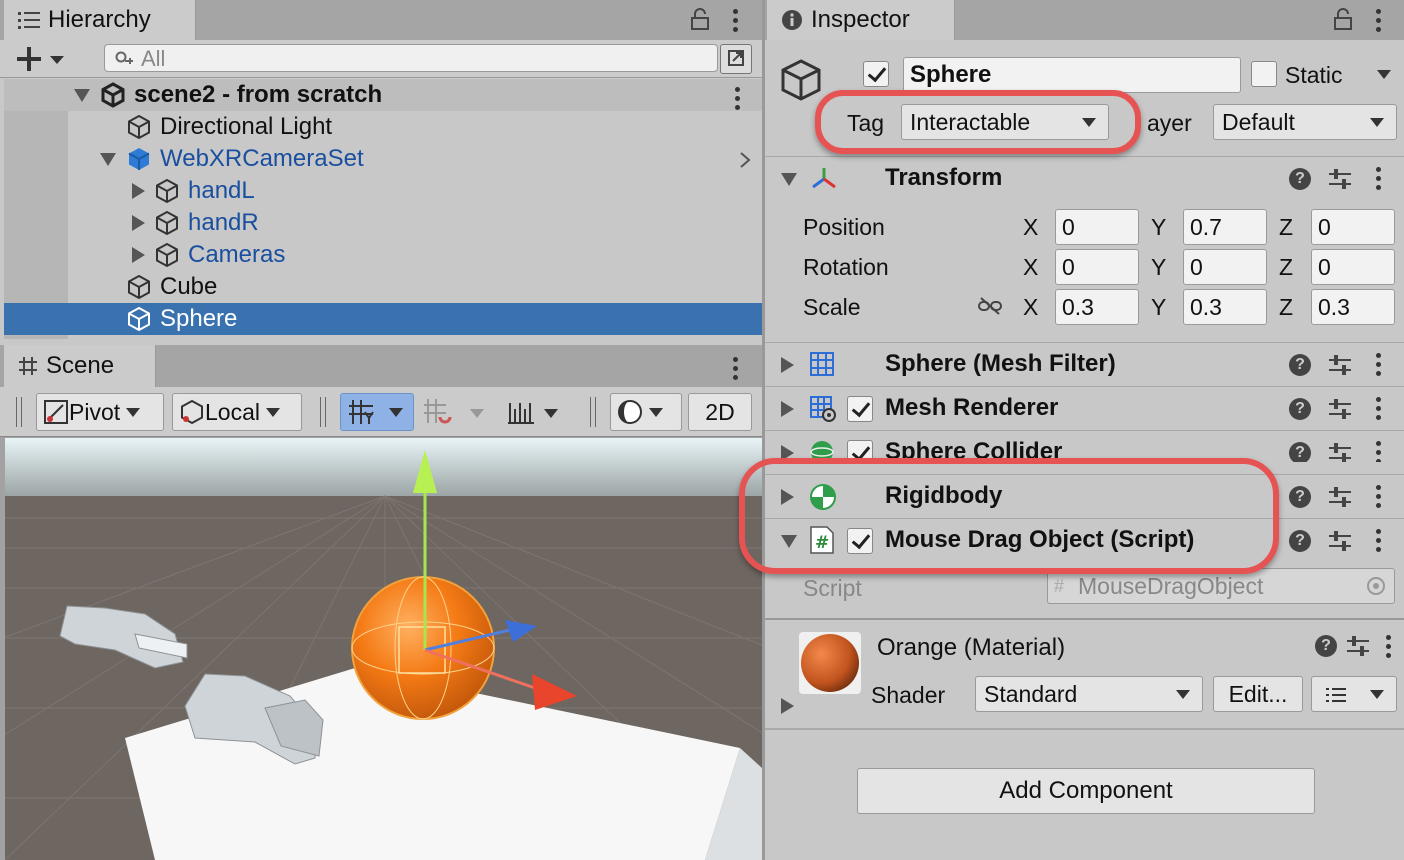 The width and height of the screenshot is (1404, 860). I want to click on hierarchy-item-handr: handR, so click(381, 223).